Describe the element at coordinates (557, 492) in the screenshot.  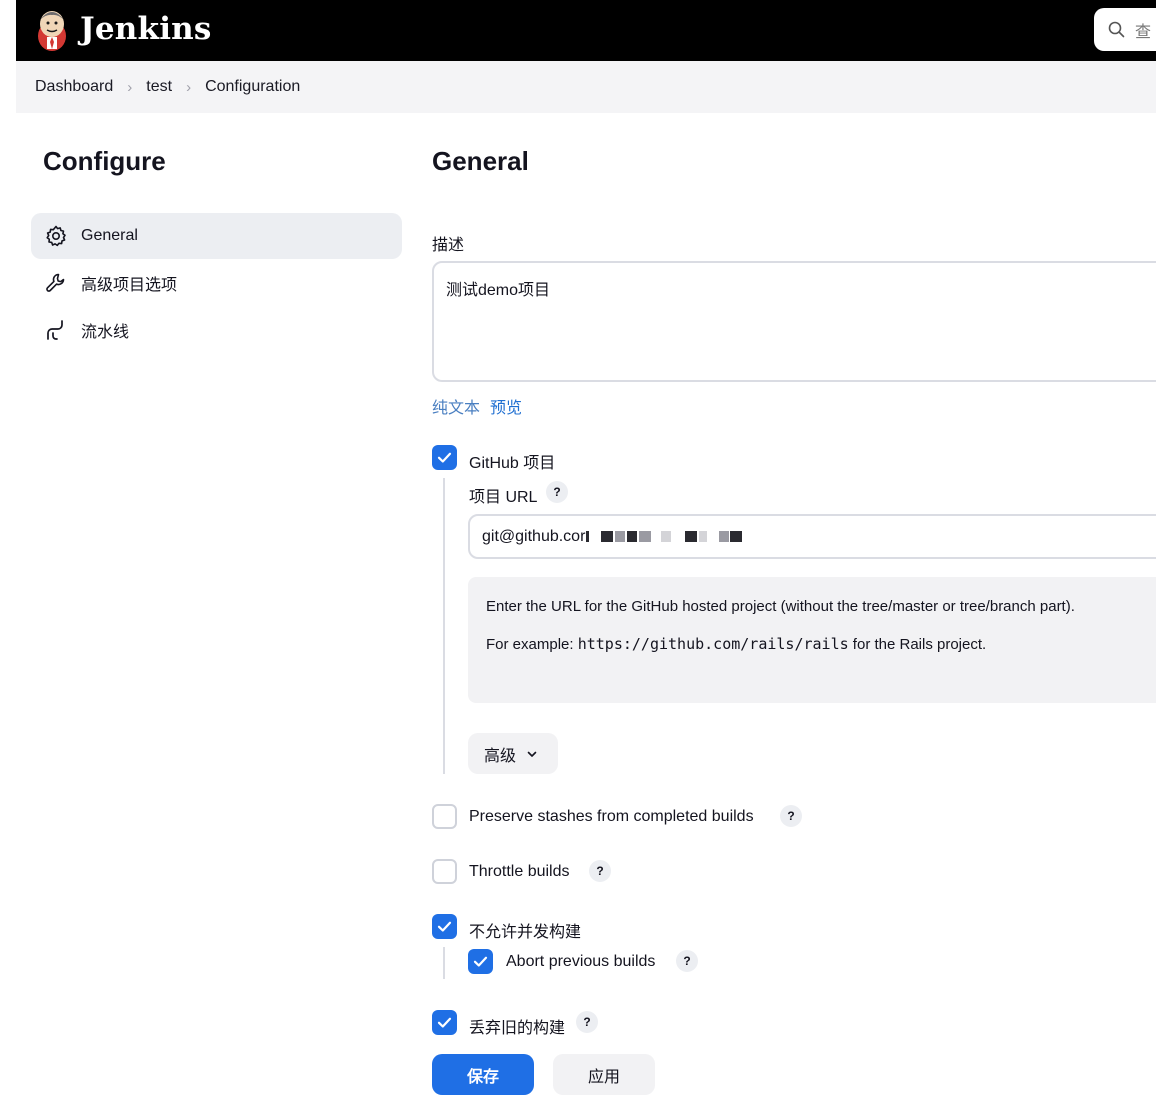
I see `project-url-help-icon: ?` at that location.